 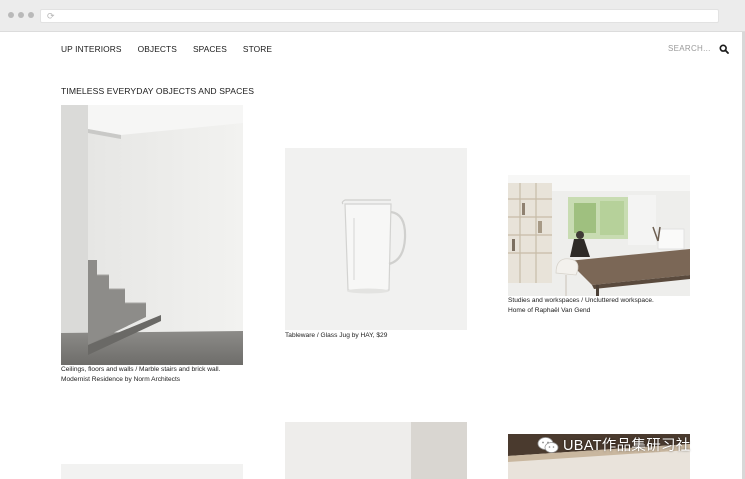 What do you see at coordinates (140, 380) in the screenshot?
I see `caption-line: Modernist Residence by Norm Architects` at bounding box center [140, 380].